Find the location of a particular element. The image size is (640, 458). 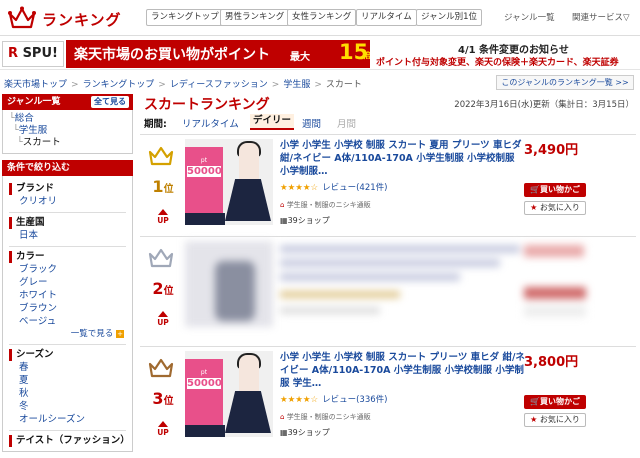

genre-item-all: └総合 is located at coordinates (67, 119).